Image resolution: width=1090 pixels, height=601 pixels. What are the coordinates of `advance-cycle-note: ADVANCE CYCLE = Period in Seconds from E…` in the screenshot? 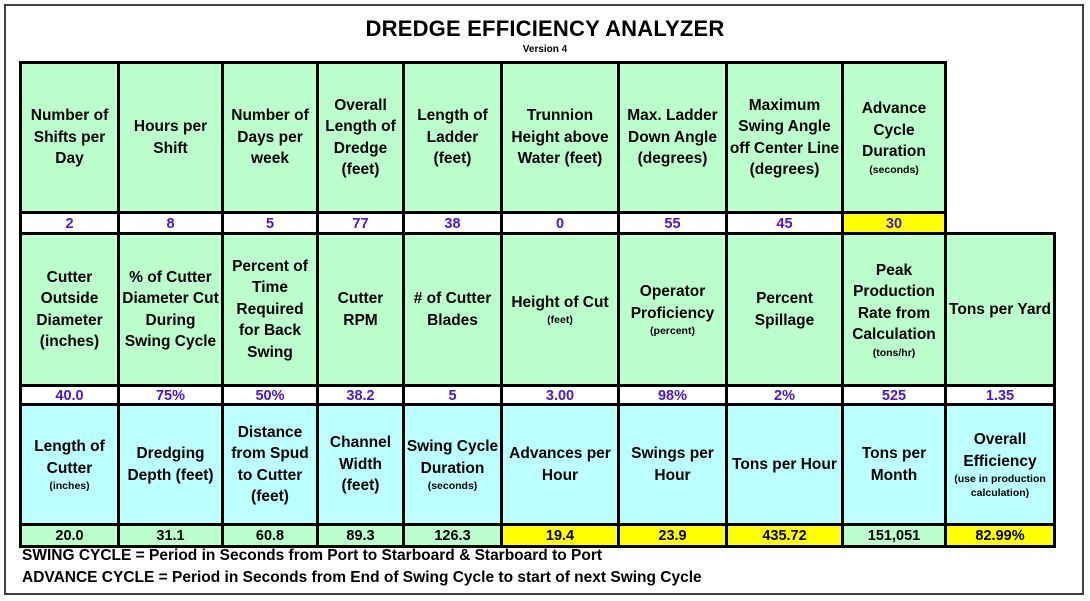 It's located at (362, 577).